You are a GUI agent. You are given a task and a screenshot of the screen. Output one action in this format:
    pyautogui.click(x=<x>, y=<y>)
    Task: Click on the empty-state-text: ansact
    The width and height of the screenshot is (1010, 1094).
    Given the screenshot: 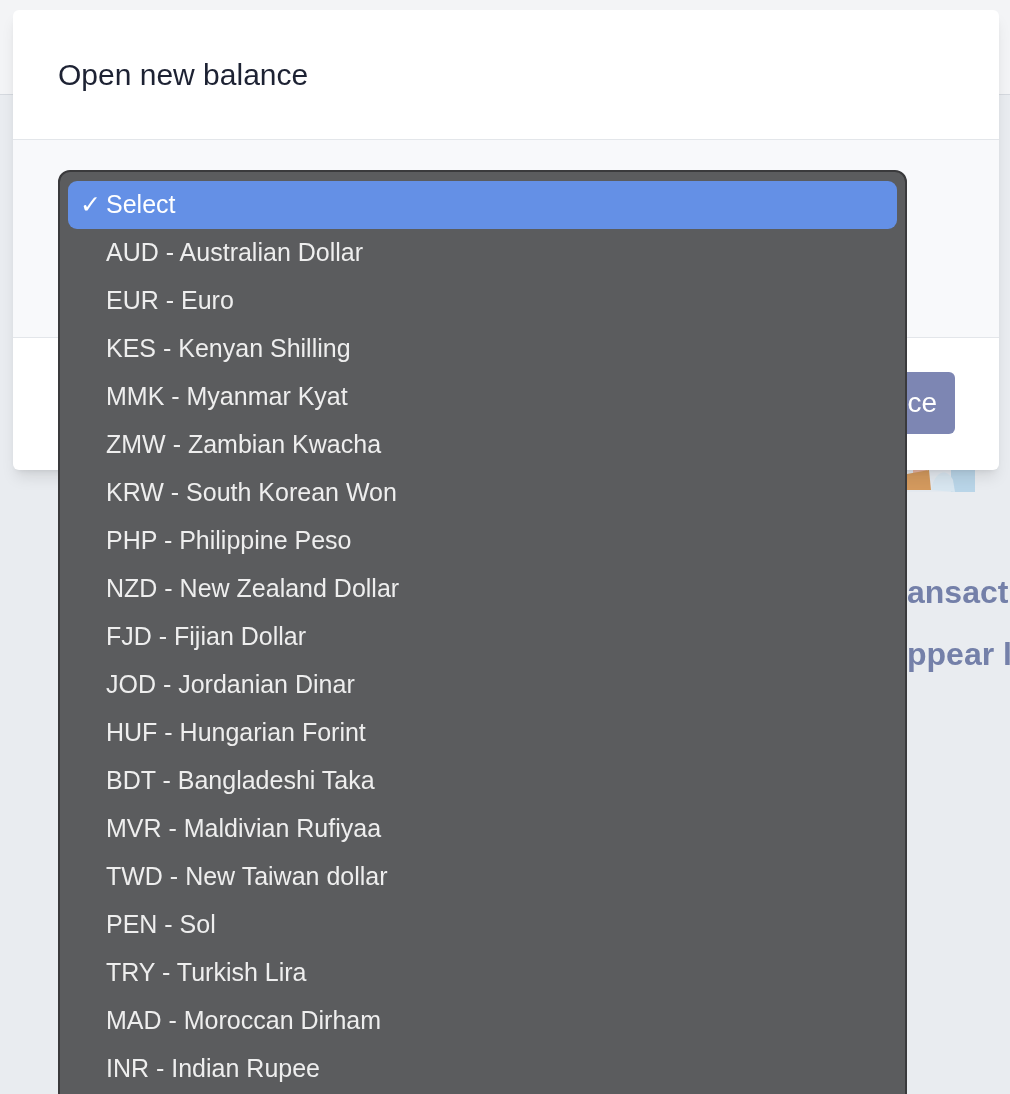 What is the action you would take?
    pyautogui.click(x=958, y=592)
    